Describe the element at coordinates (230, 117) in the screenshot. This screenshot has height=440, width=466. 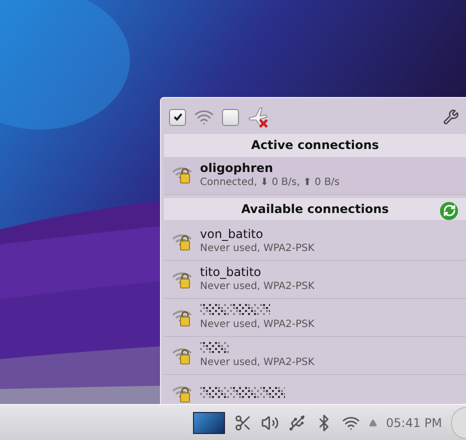
I see `airplane-checkbox` at that location.